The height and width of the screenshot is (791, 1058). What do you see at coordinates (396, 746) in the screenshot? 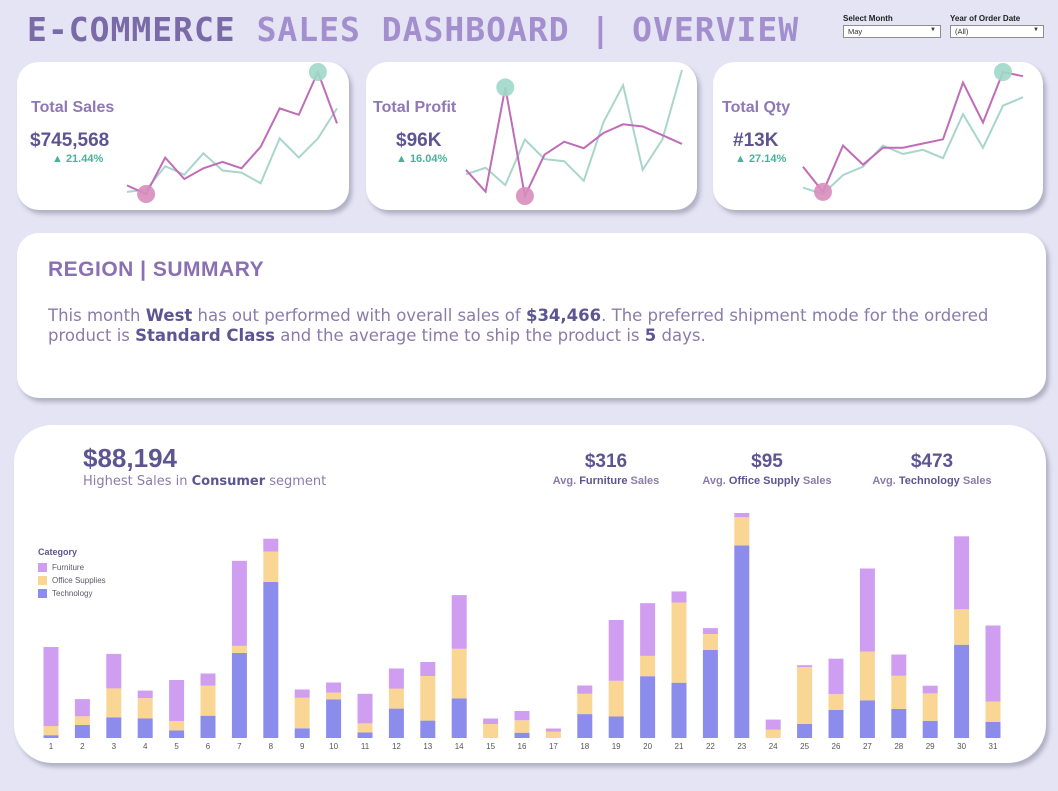
I see `x-tick-label: 12` at bounding box center [396, 746].